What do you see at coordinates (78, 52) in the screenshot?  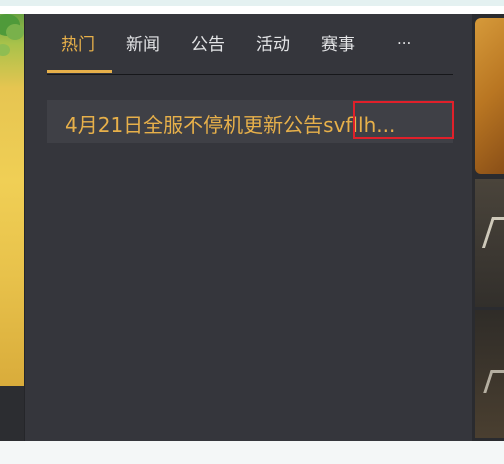 I see `tab-hot: 热门` at bounding box center [78, 52].